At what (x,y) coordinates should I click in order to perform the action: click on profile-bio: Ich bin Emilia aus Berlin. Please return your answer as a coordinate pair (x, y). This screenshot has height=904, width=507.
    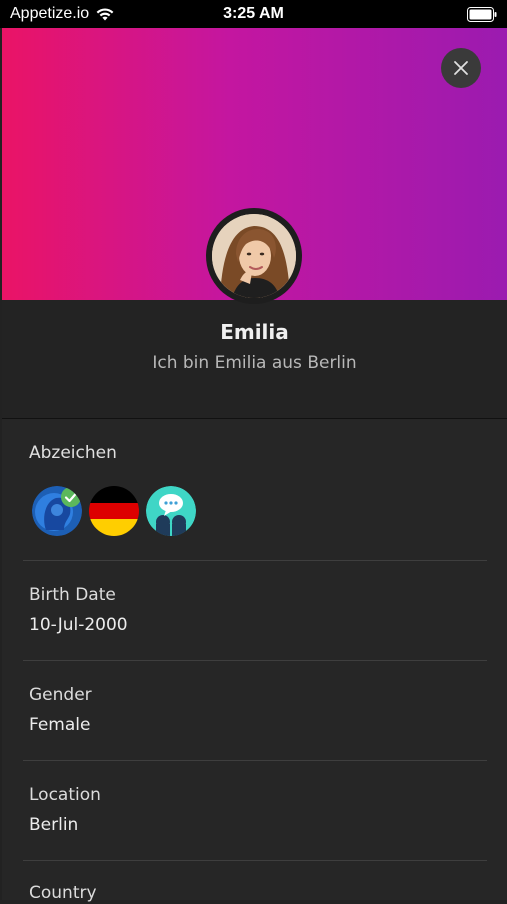
    Looking at the image, I should click on (254, 363).